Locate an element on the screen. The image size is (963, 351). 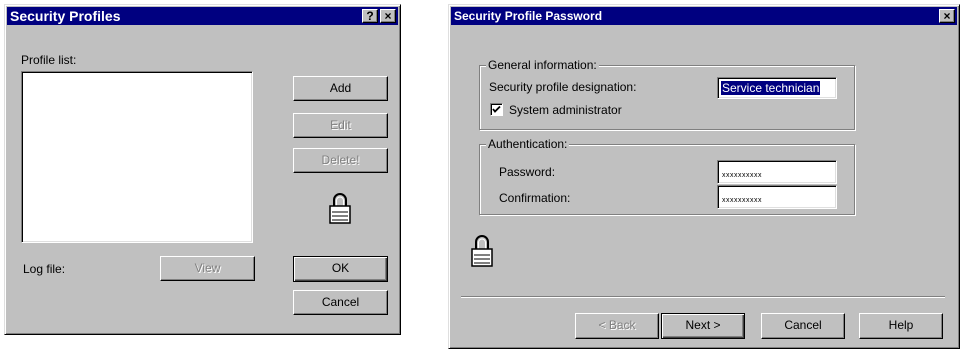
back-button: < Back is located at coordinates (617, 326).